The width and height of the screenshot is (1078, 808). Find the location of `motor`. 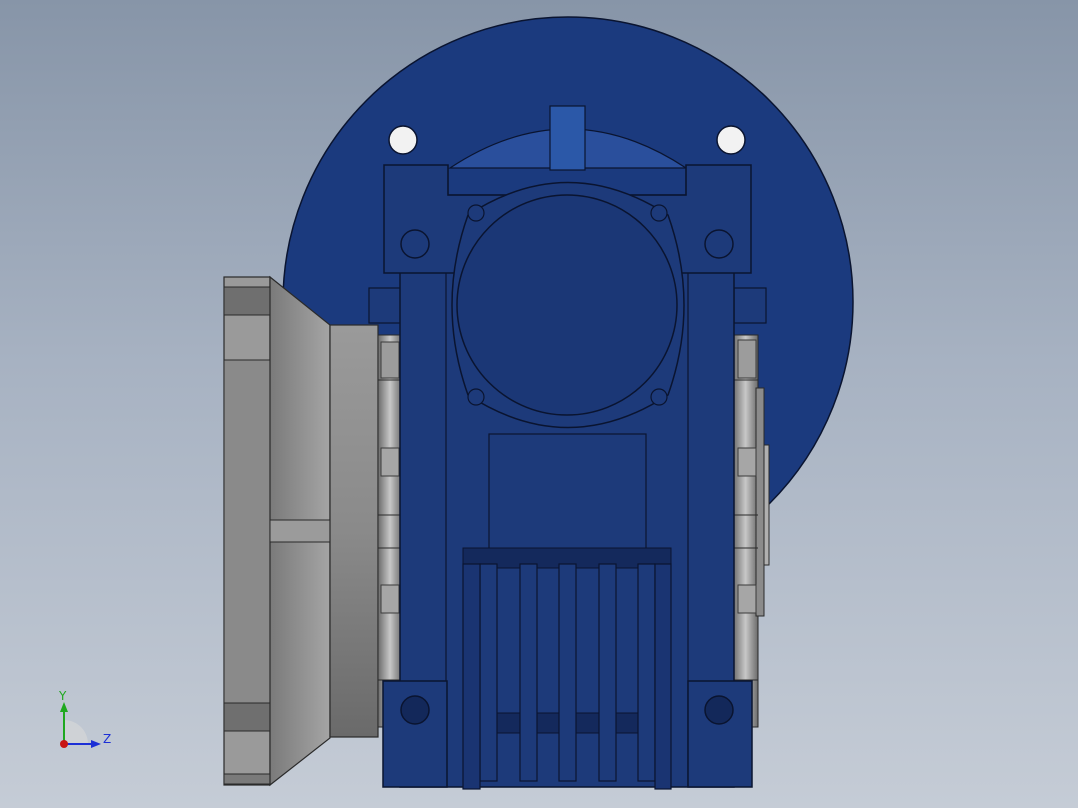

motor is located at coordinates (313, 531).